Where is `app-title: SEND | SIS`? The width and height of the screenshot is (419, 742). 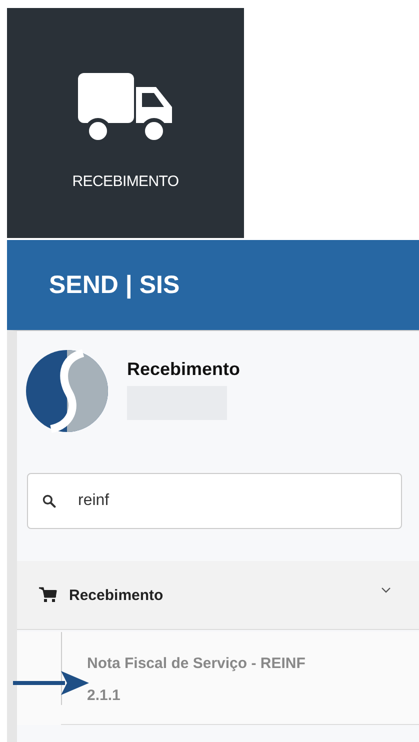 app-title: SEND | SIS is located at coordinates (114, 285).